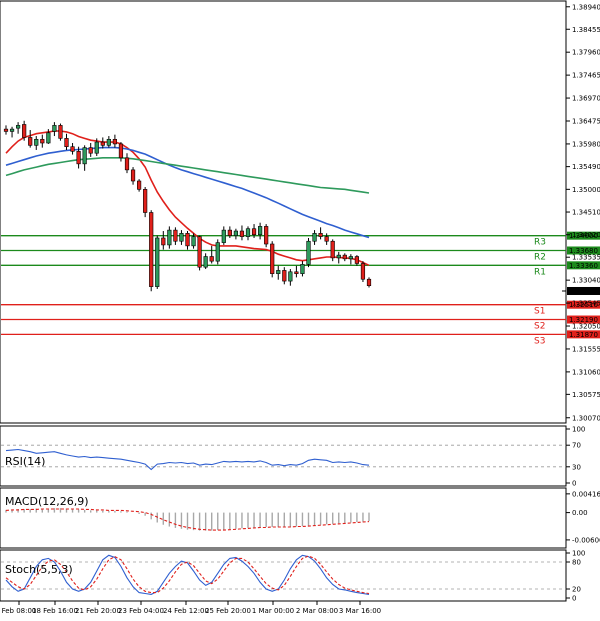  What do you see at coordinates (583, 291) in the screenshot?
I see `last-price-label: 1.32806` at bounding box center [583, 291].